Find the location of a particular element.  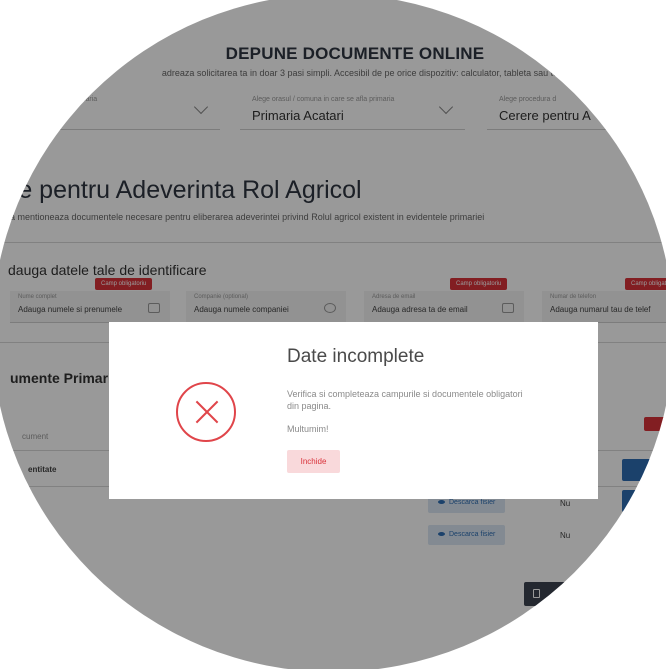

modal-thanks: Multumim! is located at coordinates (308, 429).